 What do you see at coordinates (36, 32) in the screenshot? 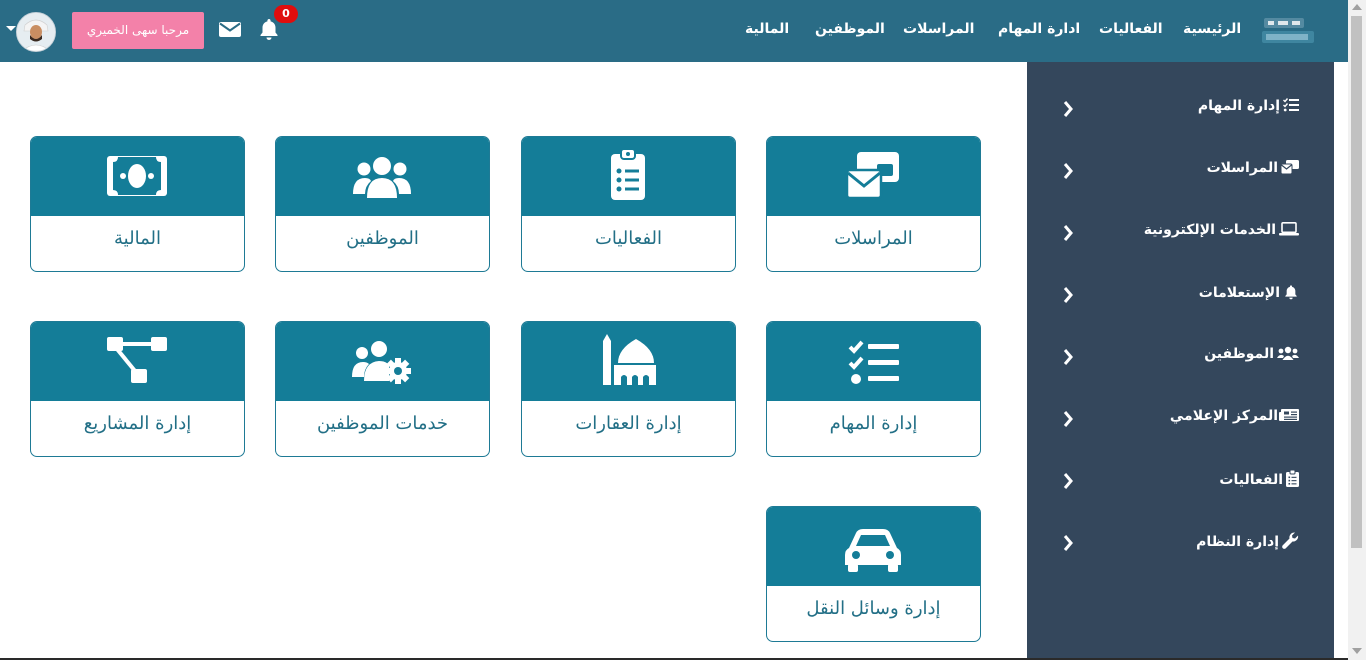
I see `avatar` at bounding box center [36, 32].